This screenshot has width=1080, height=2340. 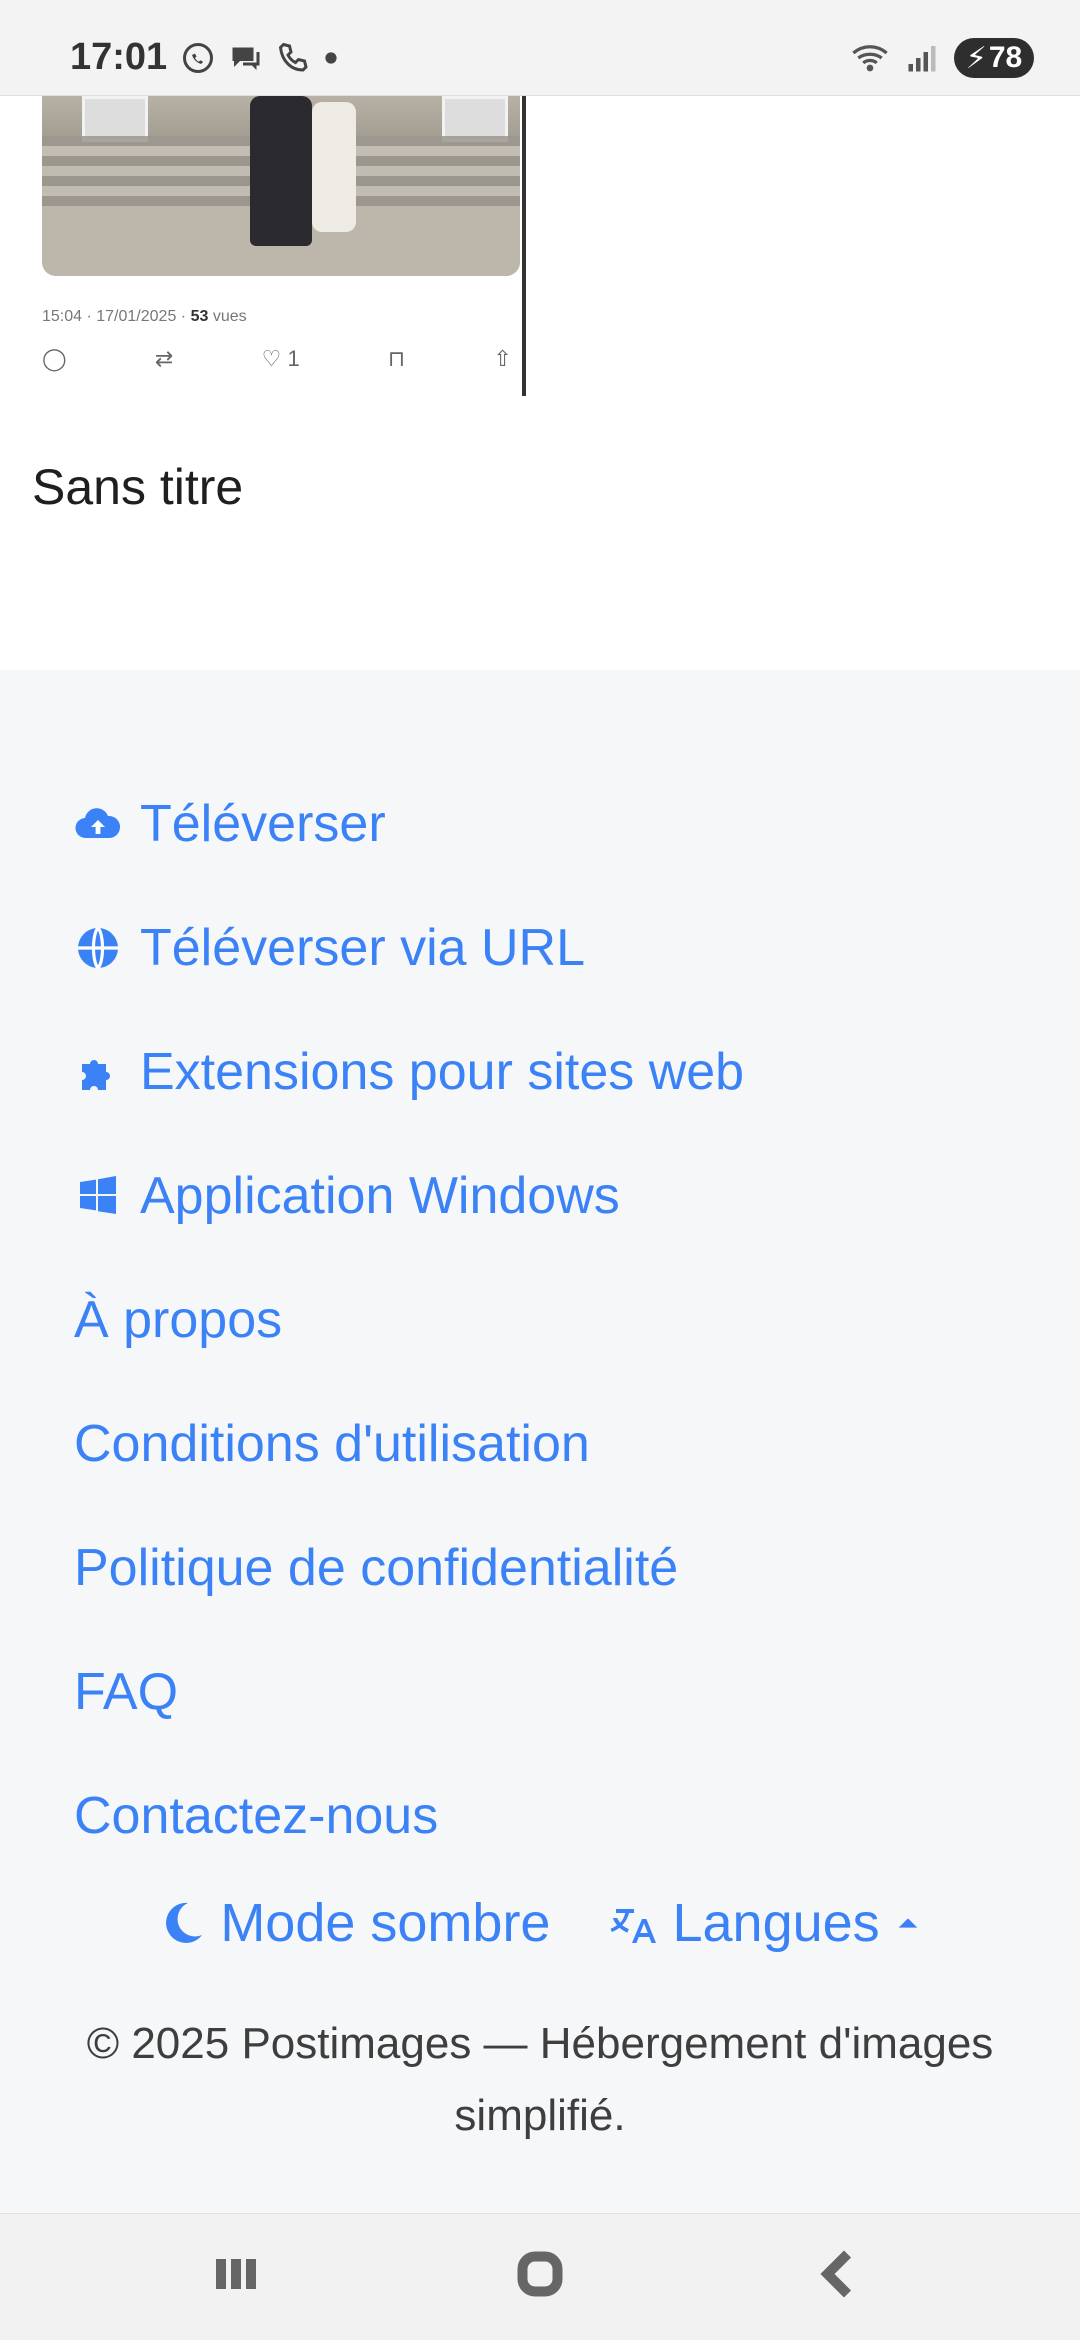 I want to click on languages-dropdown: Langues, so click(x=765, y=1923).